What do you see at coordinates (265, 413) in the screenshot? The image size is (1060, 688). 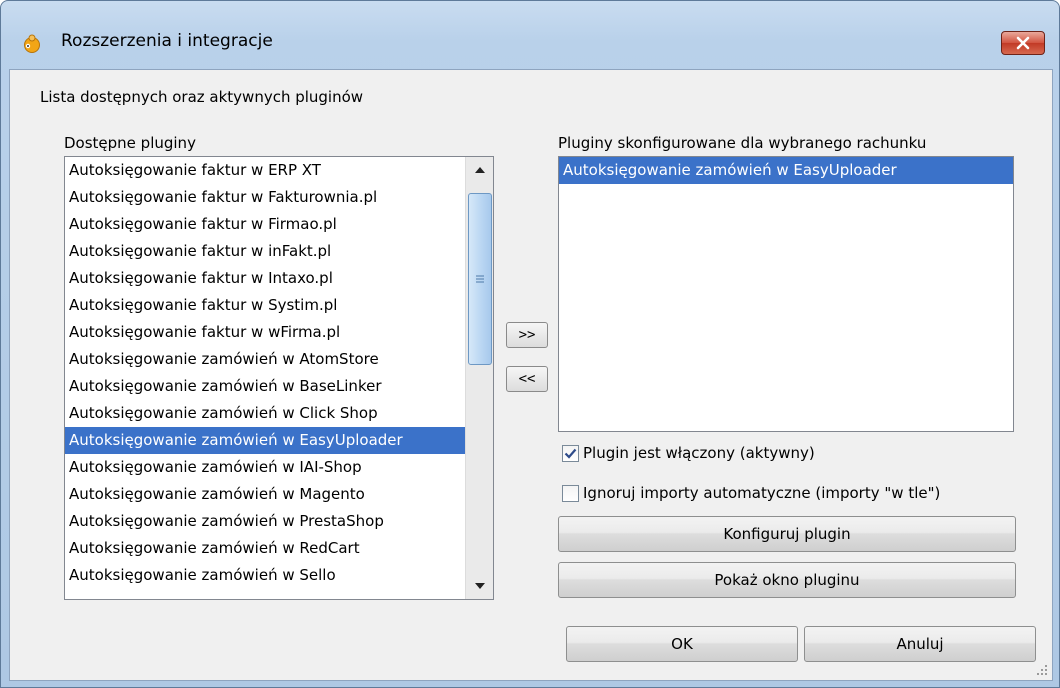 I see `list-item: Autoksięgowanie zamówień w Click Shop` at bounding box center [265, 413].